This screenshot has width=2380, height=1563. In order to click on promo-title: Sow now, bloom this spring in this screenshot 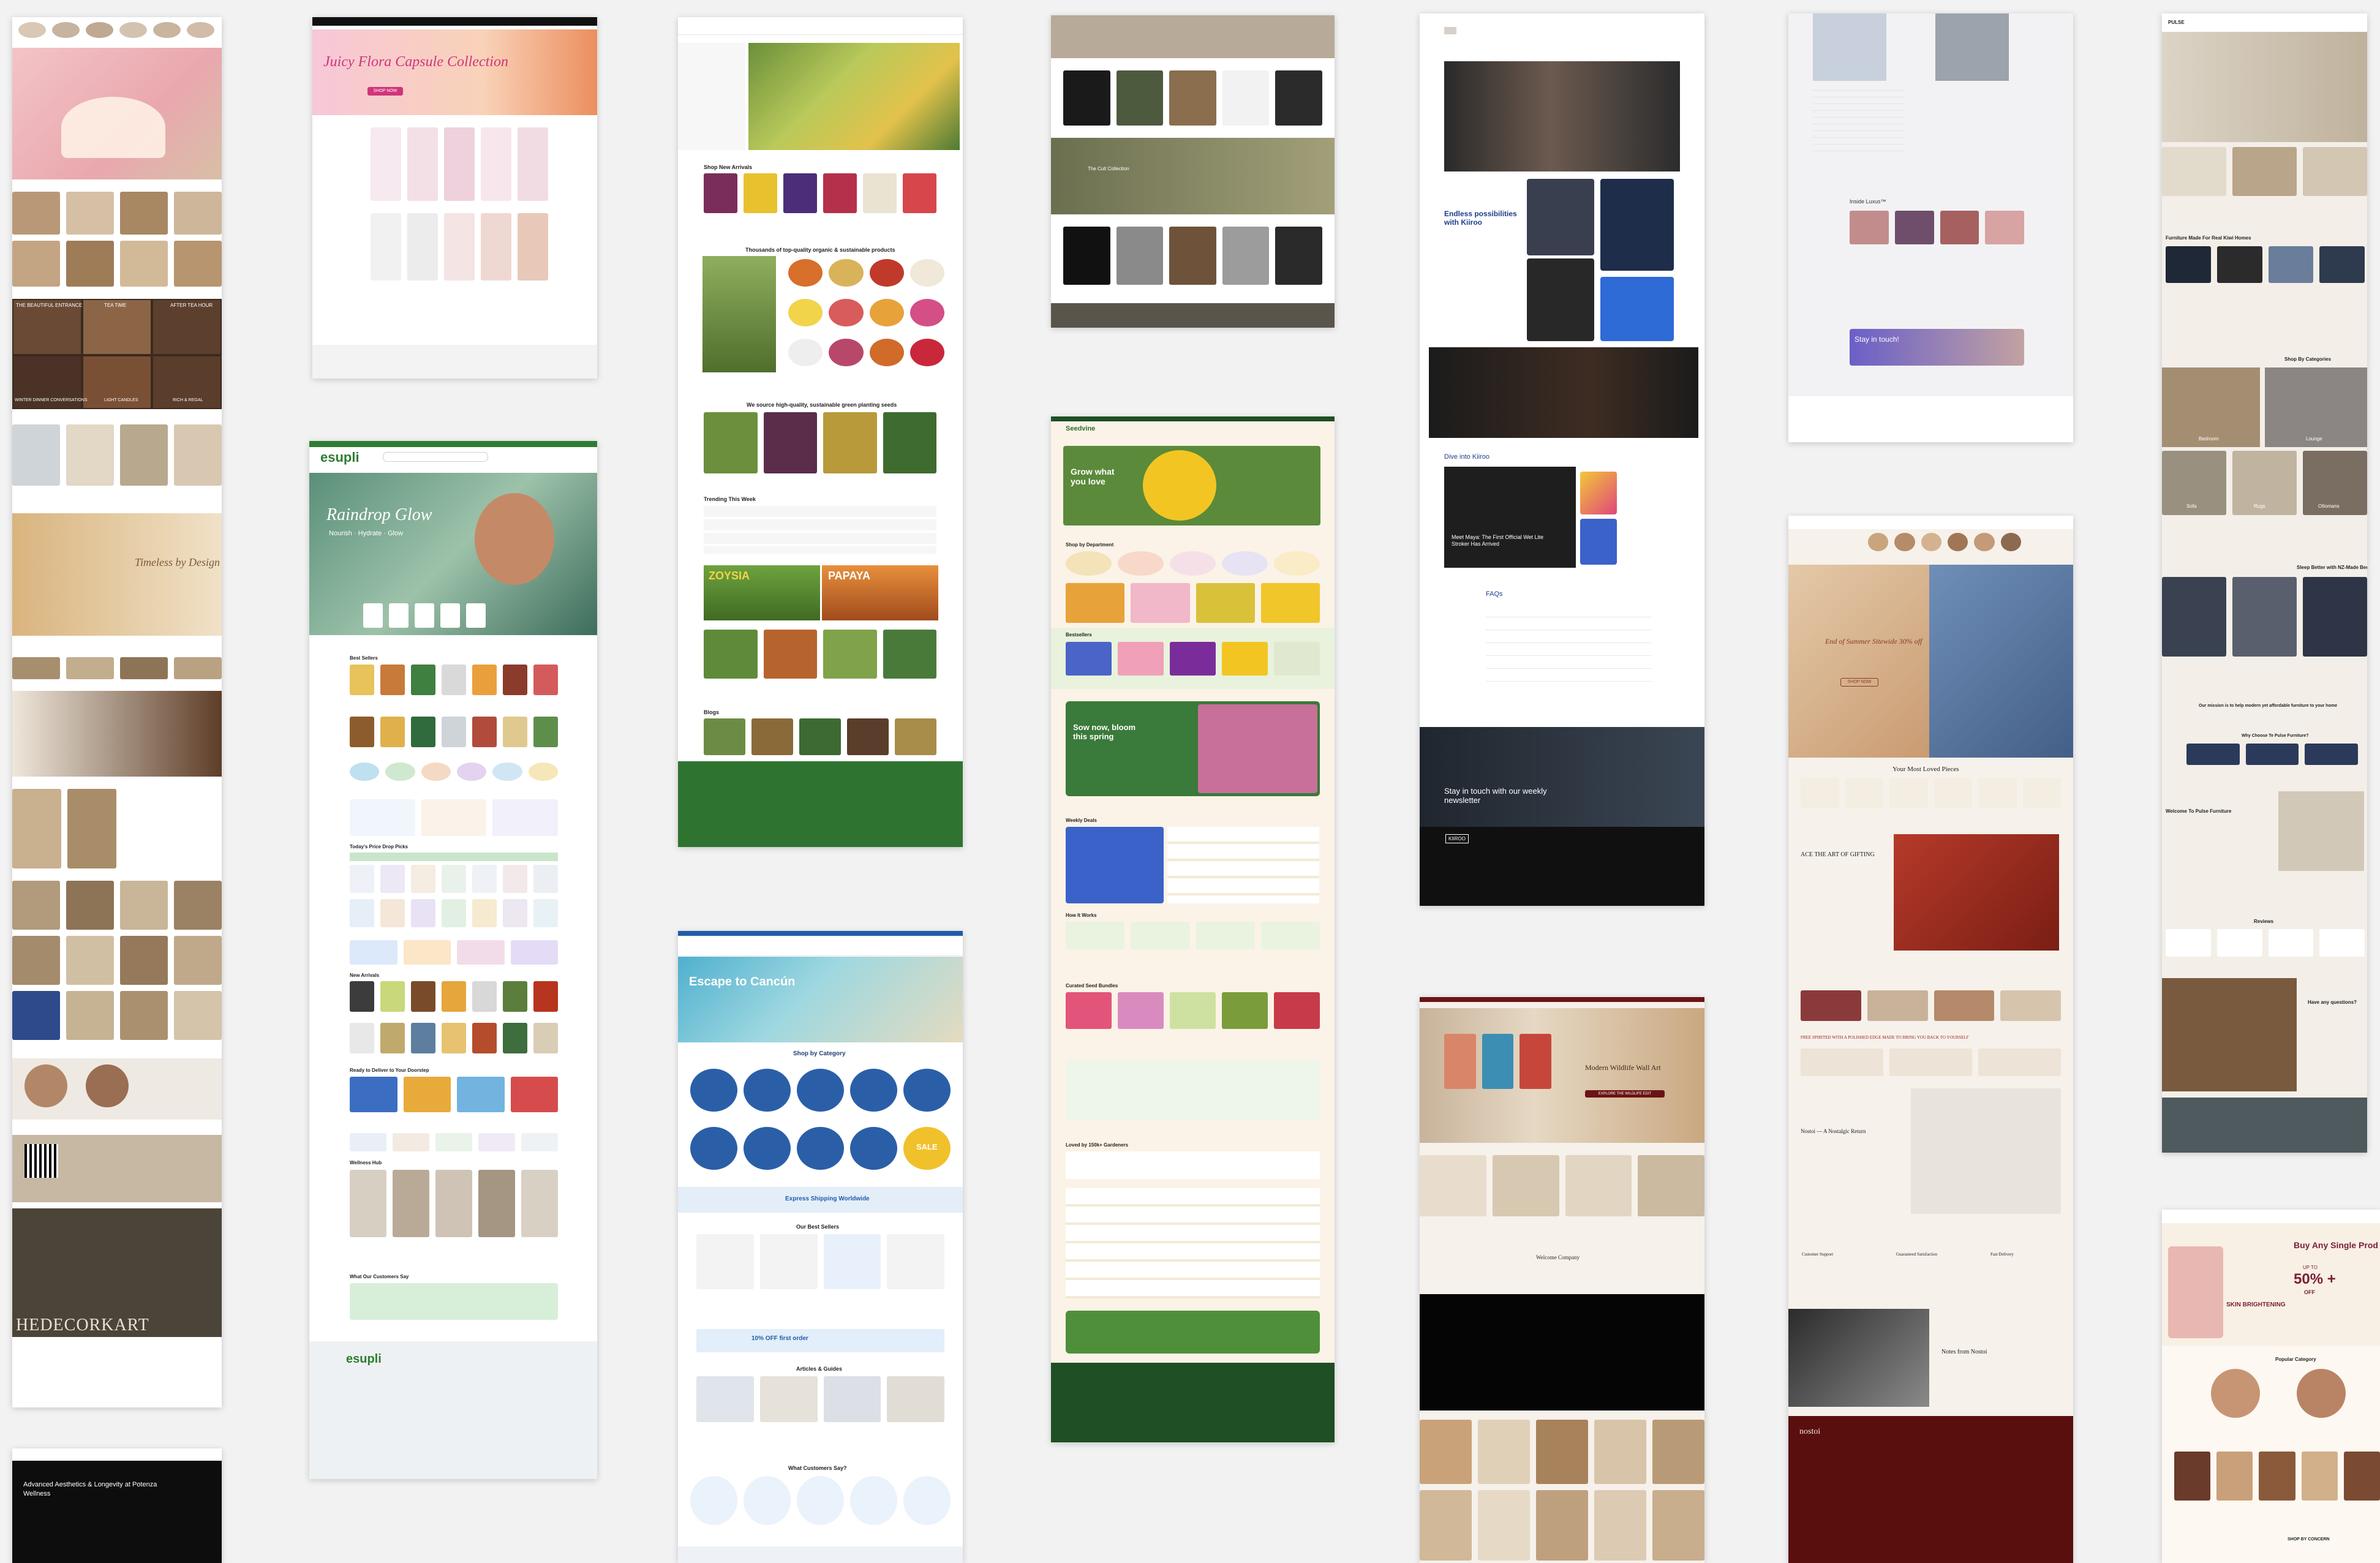, I will do `click(1104, 732)`.